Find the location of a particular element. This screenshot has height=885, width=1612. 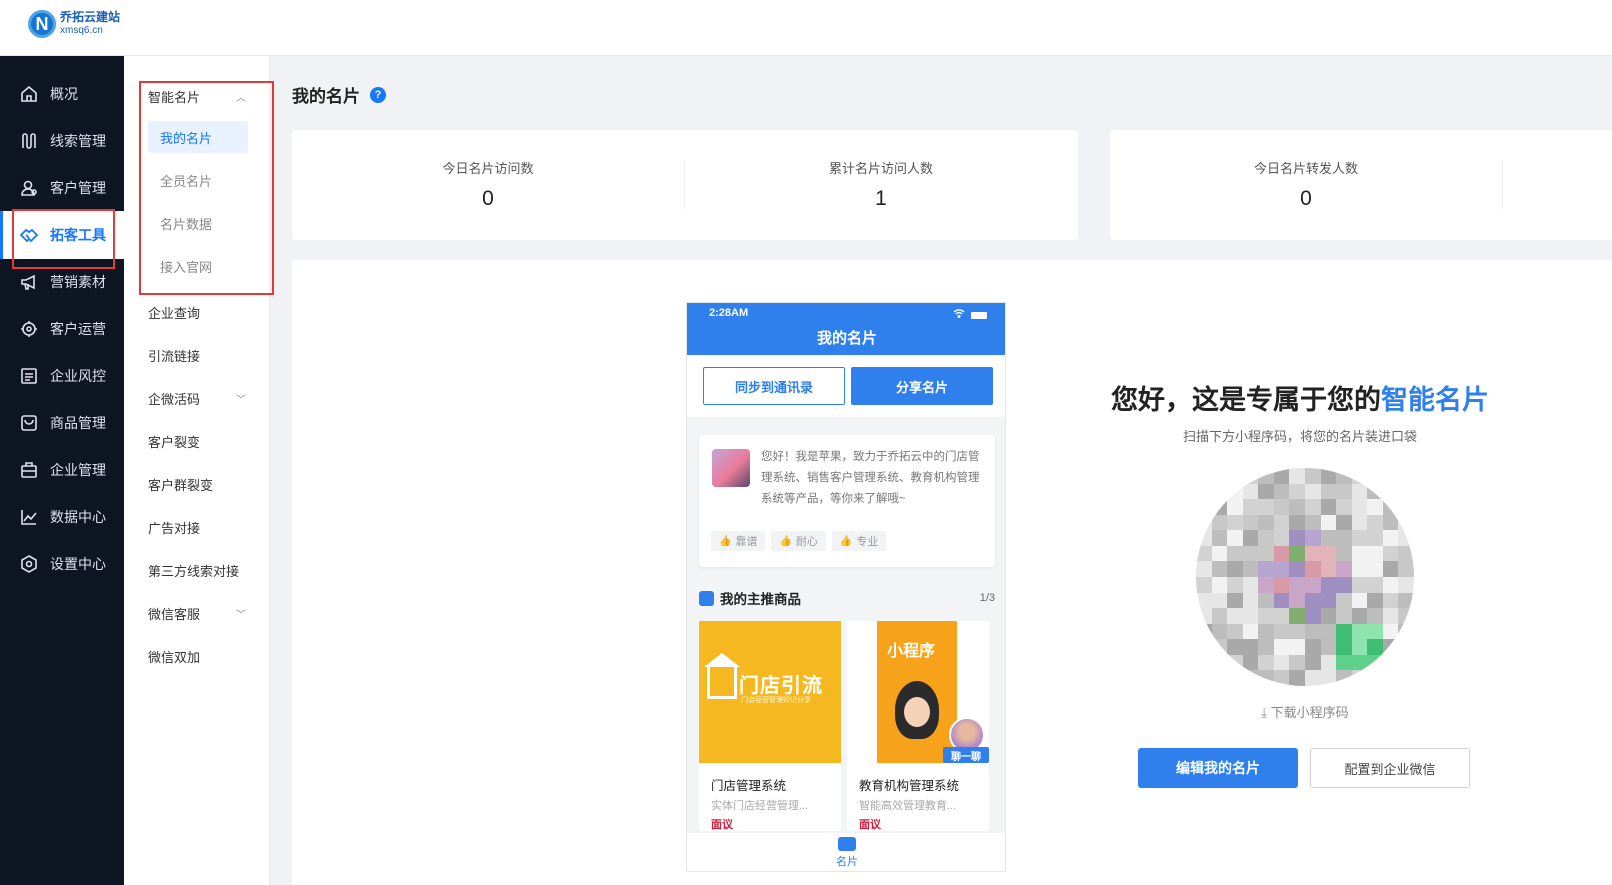

submenu-group-smart-card: 智能名片 ︿ is located at coordinates (197, 96).